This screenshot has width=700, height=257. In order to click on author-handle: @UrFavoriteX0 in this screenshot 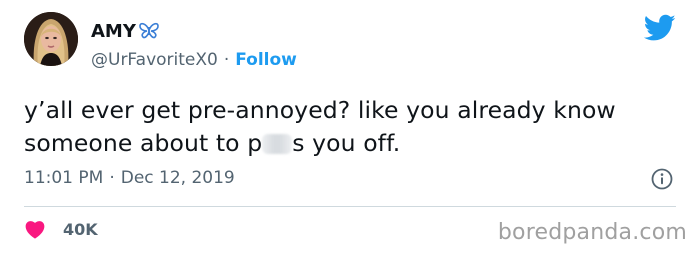, I will do `click(154, 60)`.